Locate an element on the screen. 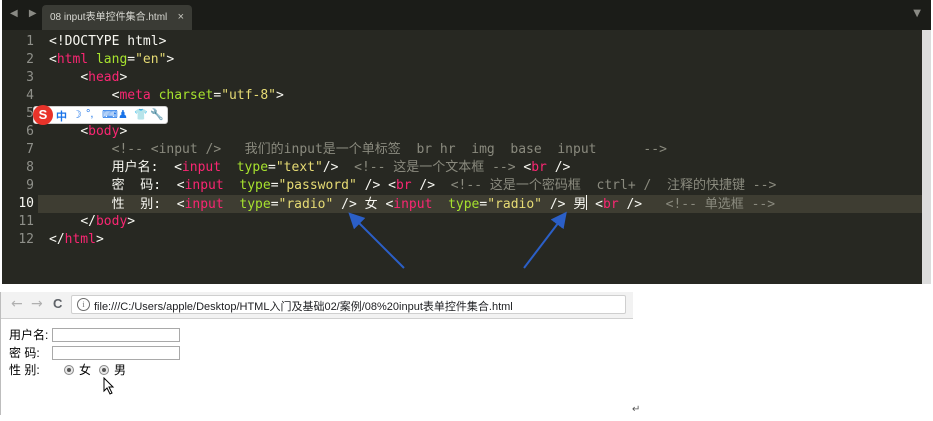 The height and width of the screenshot is (421, 933). form-row-password: 密 码: is located at coordinates (109, 353).